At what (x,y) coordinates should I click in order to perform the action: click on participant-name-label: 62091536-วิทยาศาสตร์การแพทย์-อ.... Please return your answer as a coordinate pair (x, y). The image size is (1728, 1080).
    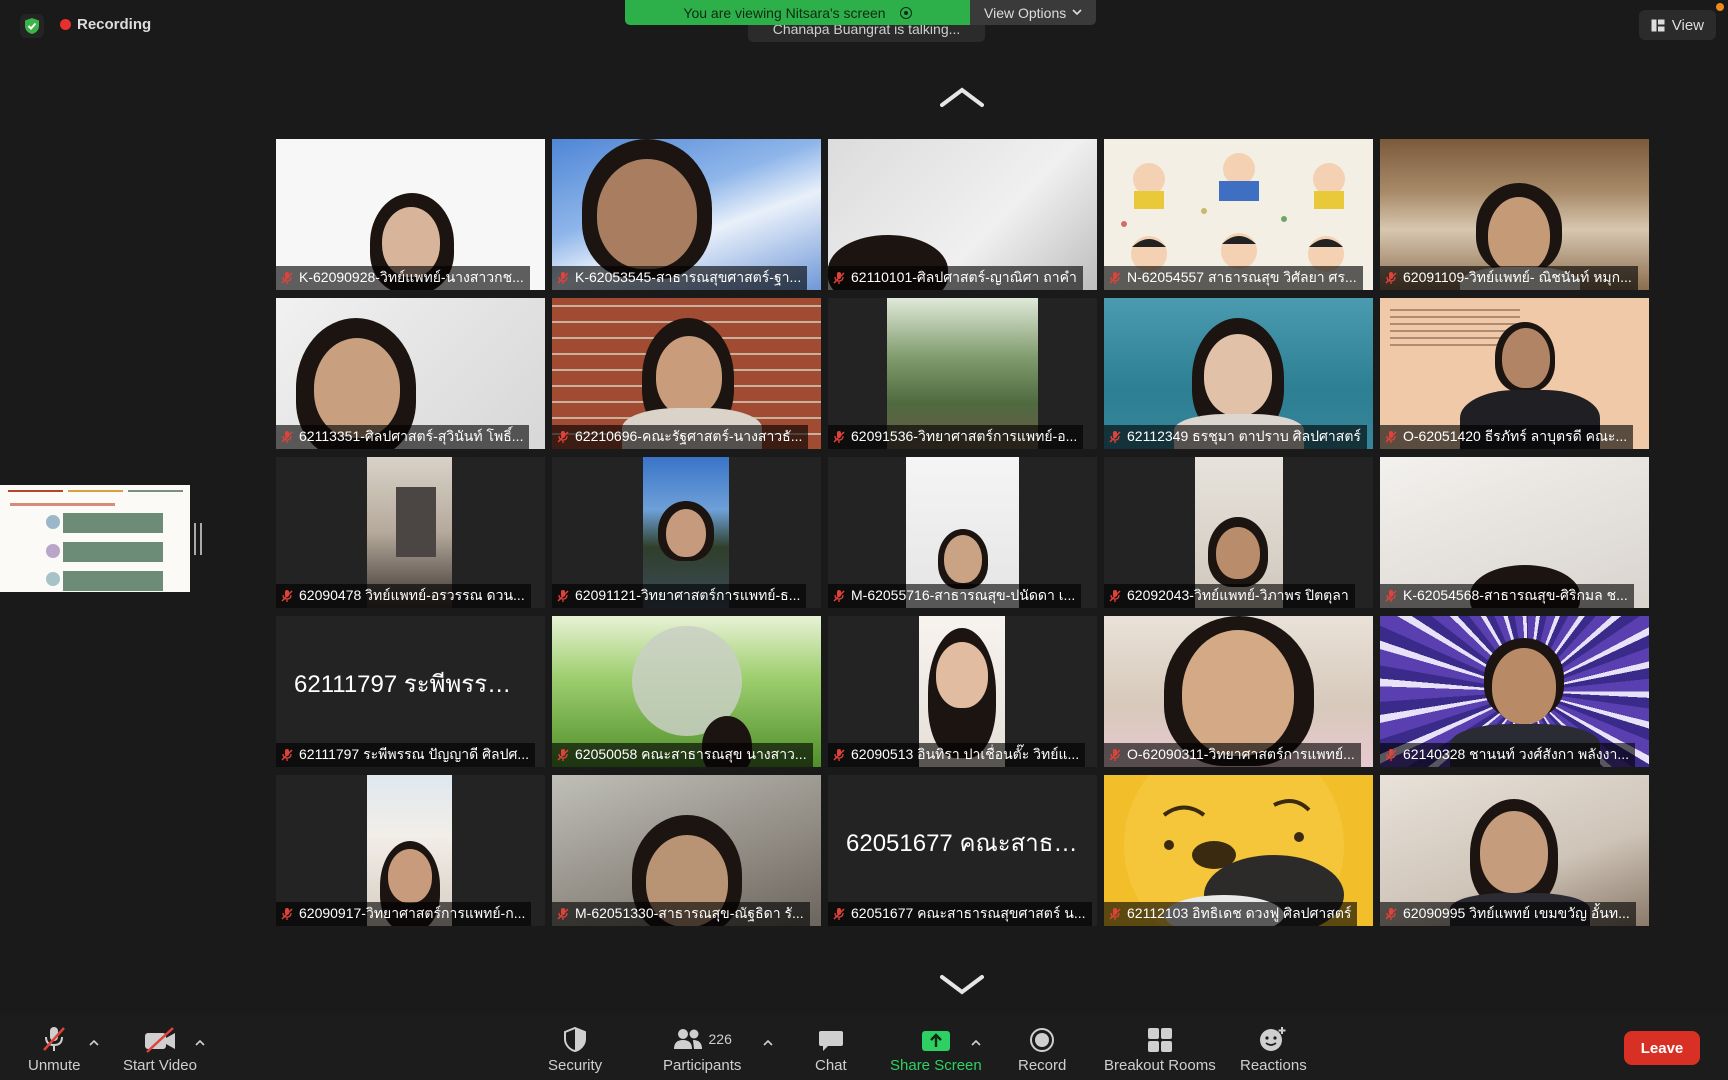
    Looking at the image, I should click on (956, 437).